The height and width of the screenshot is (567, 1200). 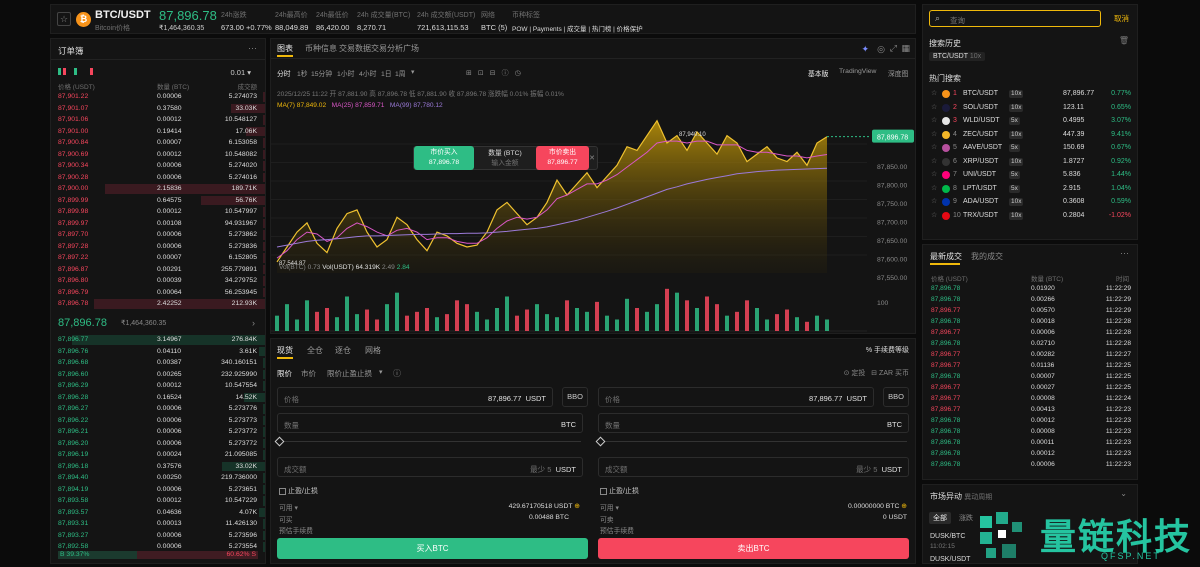 I want to click on ask-row: 87,901.06 0.00012 10.548127, so click(x=158, y=120).